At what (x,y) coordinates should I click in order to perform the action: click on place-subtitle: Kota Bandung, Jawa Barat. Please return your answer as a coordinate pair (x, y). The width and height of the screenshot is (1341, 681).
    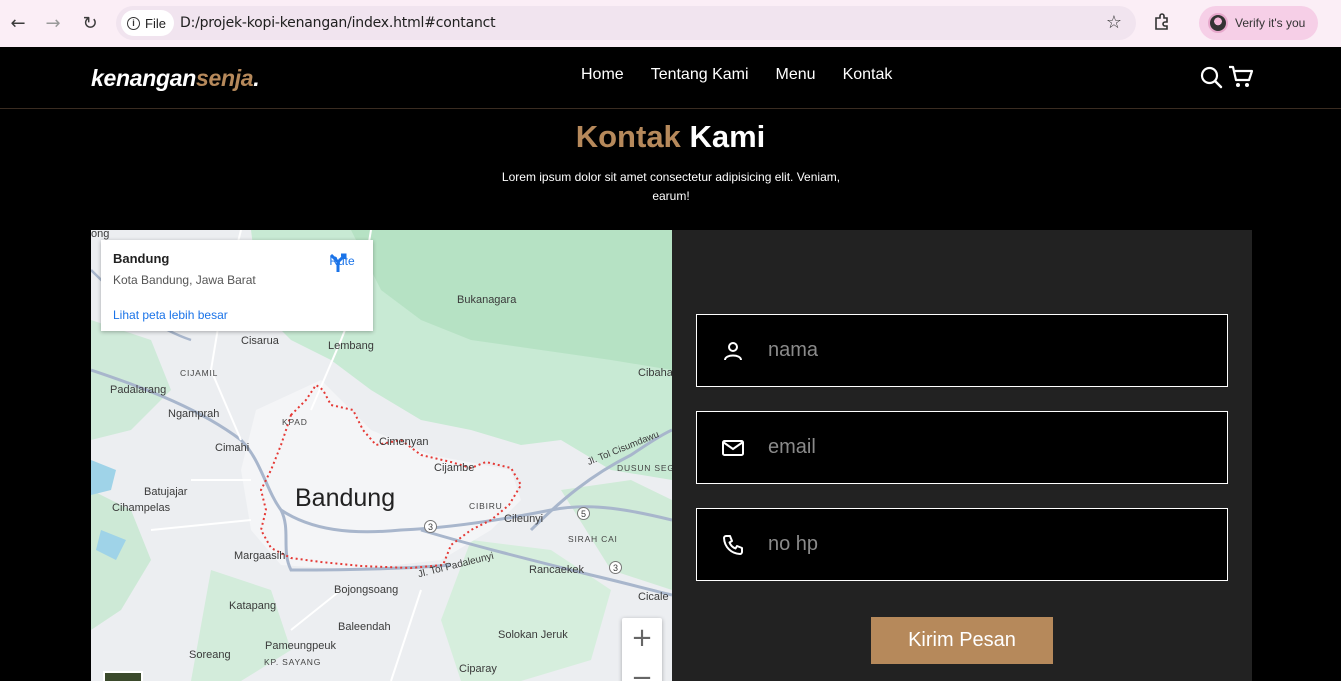
    Looking at the image, I should click on (184, 280).